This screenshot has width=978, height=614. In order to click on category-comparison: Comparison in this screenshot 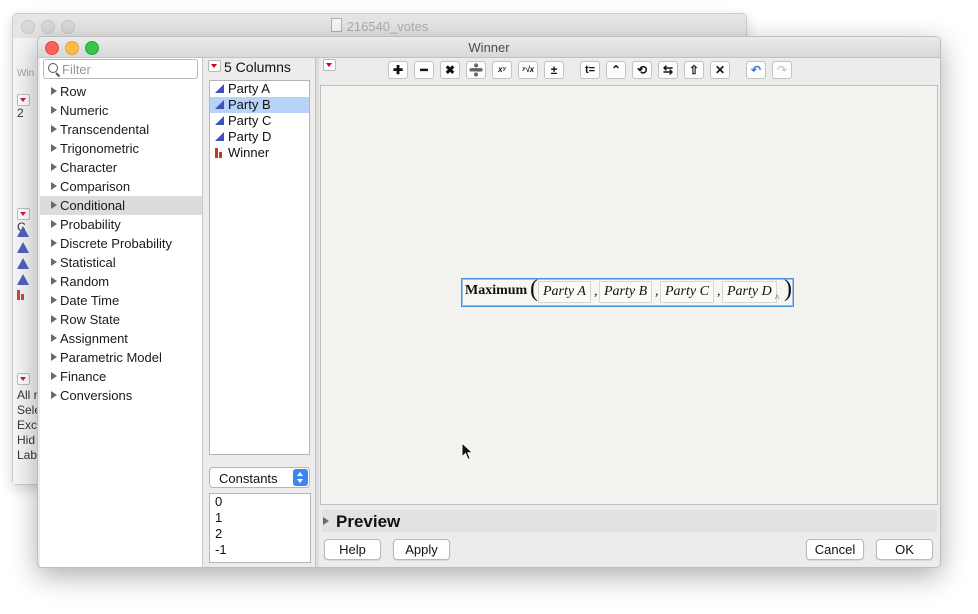, I will do `click(121, 186)`.